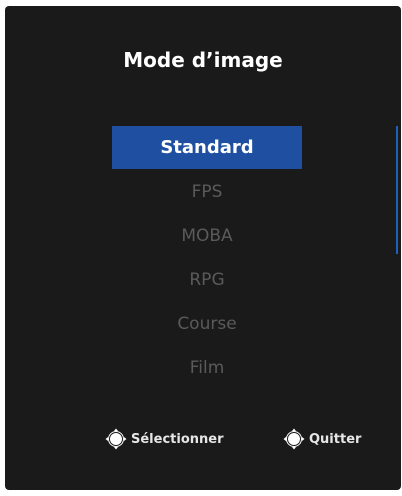  Describe the element at coordinates (207, 192) in the screenshot. I see `menu-item-fps: FPS` at that location.